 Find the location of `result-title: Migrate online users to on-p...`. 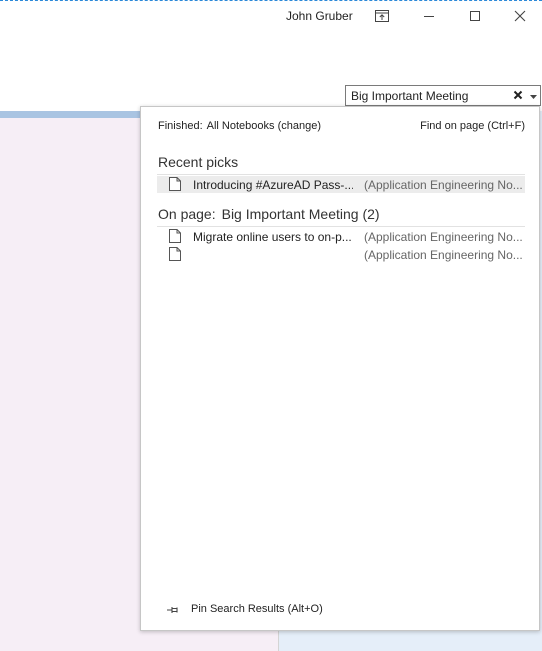

result-title: Migrate online users to on-p... is located at coordinates (272, 237).